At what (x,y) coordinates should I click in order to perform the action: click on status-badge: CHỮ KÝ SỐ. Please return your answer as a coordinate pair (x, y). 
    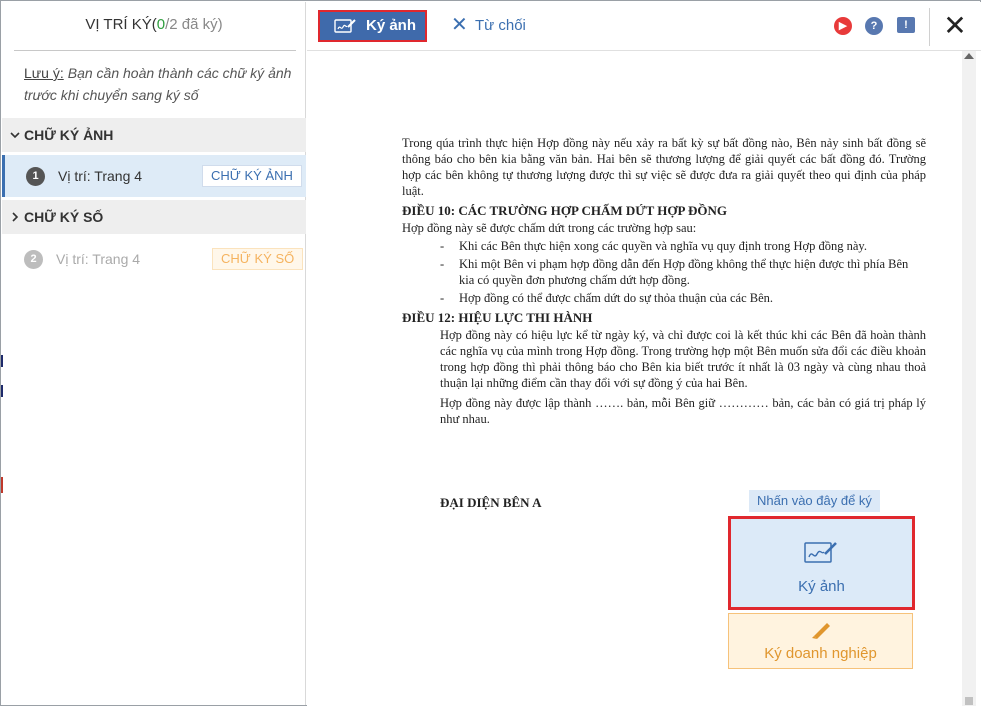
    Looking at the image, I should click on (258, 259).